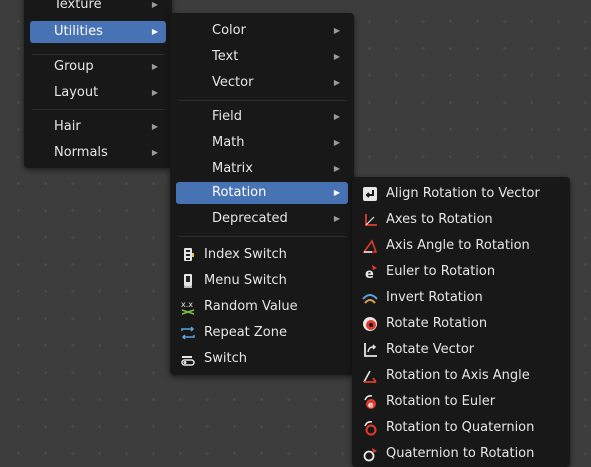 The width and height of the screenshot is (591, 467). I want to click on menu-item-label: Utilities, so click(78, 31).